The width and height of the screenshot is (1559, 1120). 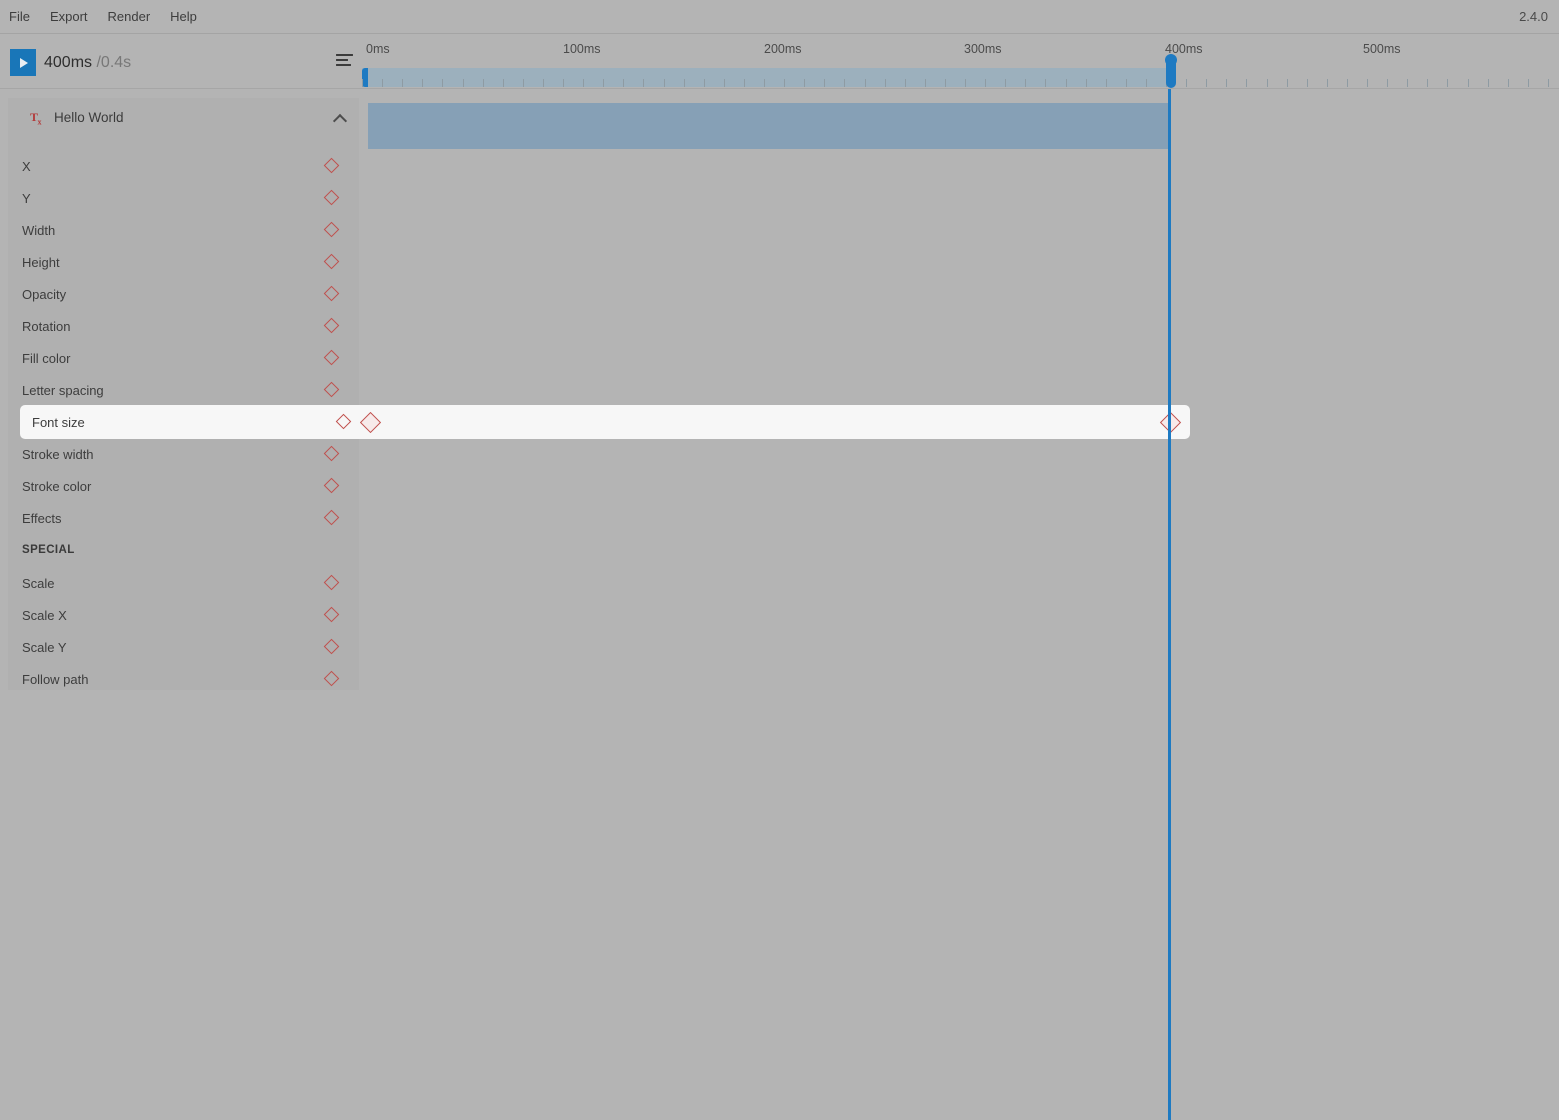 I want to click on play-button, so click(x=23, y=62).